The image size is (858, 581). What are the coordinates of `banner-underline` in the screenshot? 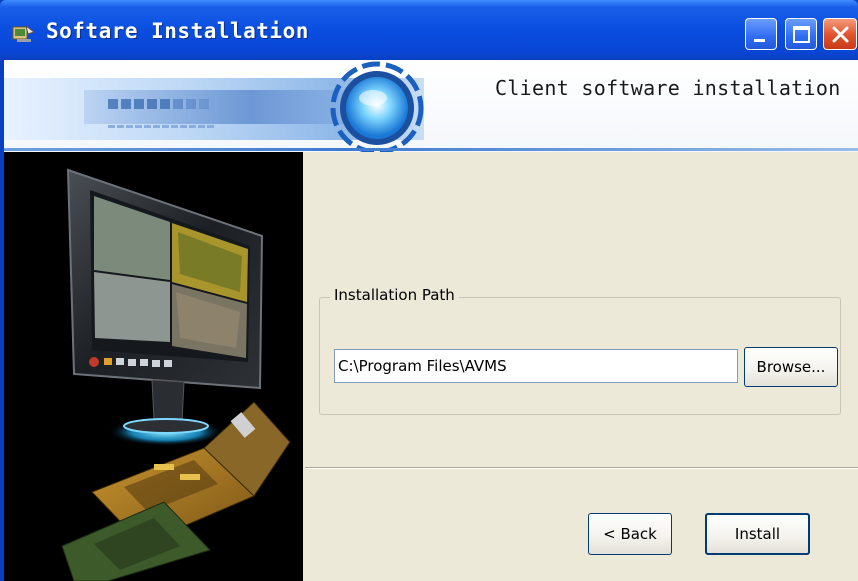 It's located at (431, 149).